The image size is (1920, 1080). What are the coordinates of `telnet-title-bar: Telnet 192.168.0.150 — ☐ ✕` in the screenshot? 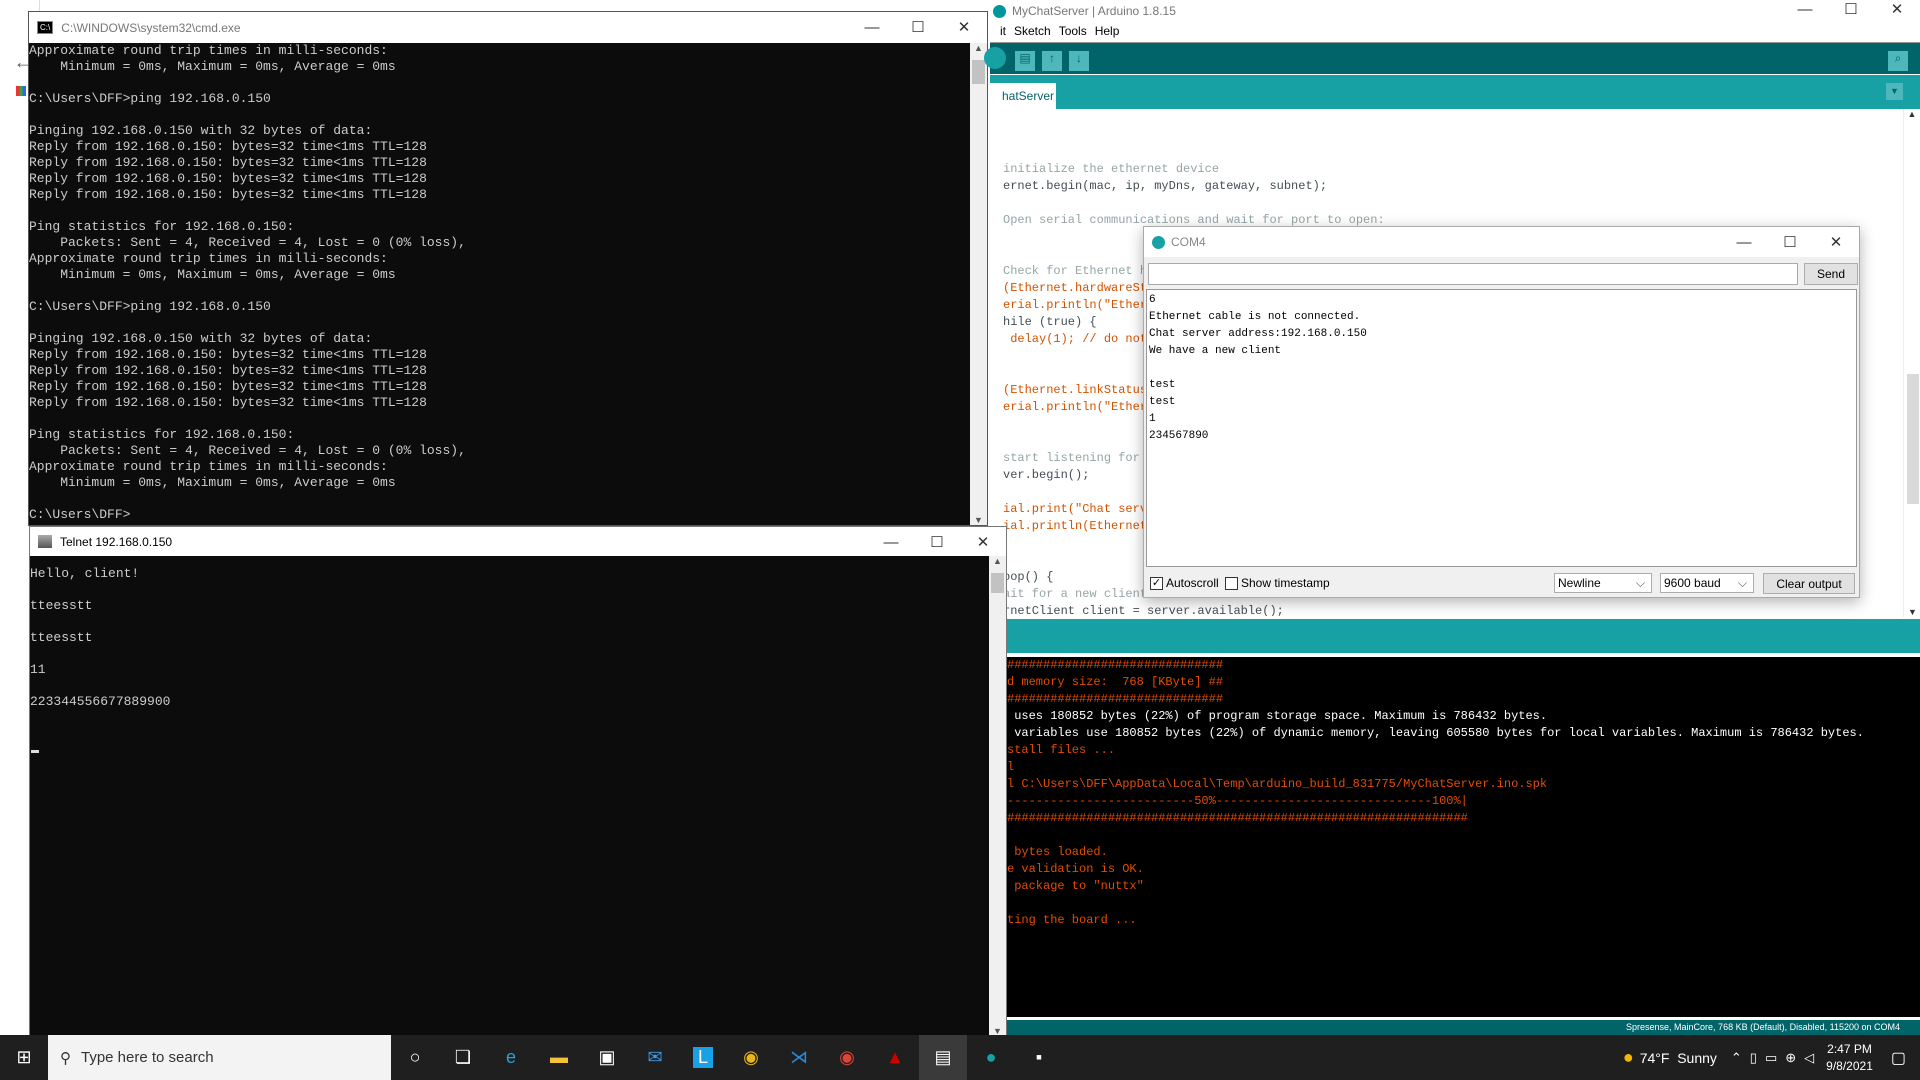 It's located at (518, 541).